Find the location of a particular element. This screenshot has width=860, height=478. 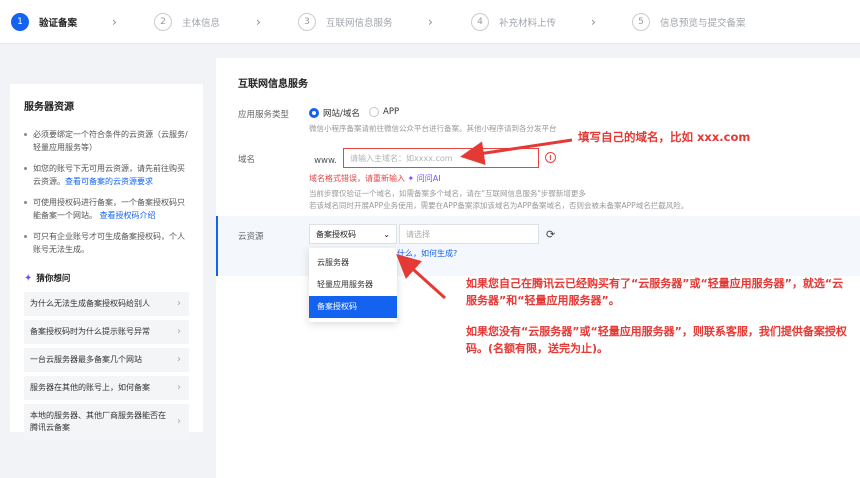

domain-annotation: 填写自己的域名，比如 xxx.com is located at coordinates (664, 137).